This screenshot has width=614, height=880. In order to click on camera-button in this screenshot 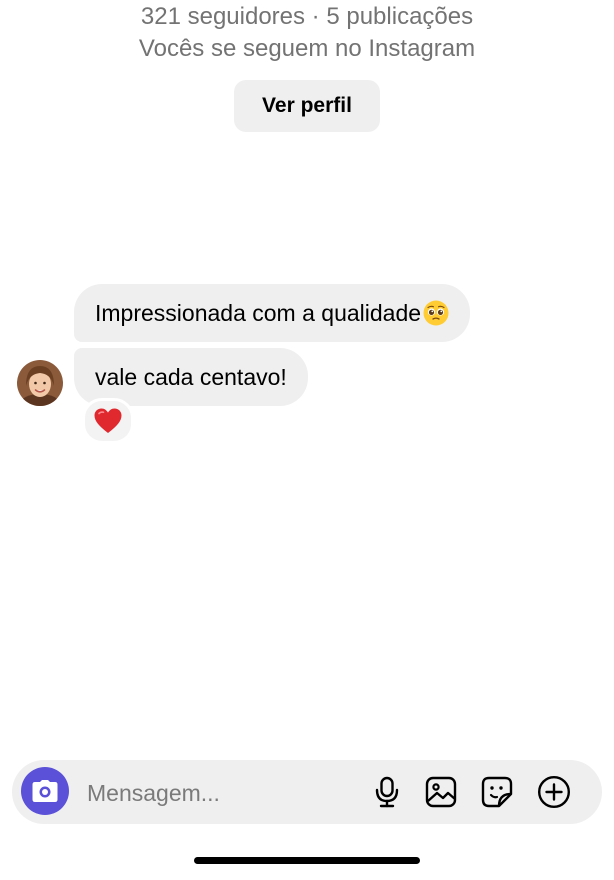, I will do `click(45, 791)`.